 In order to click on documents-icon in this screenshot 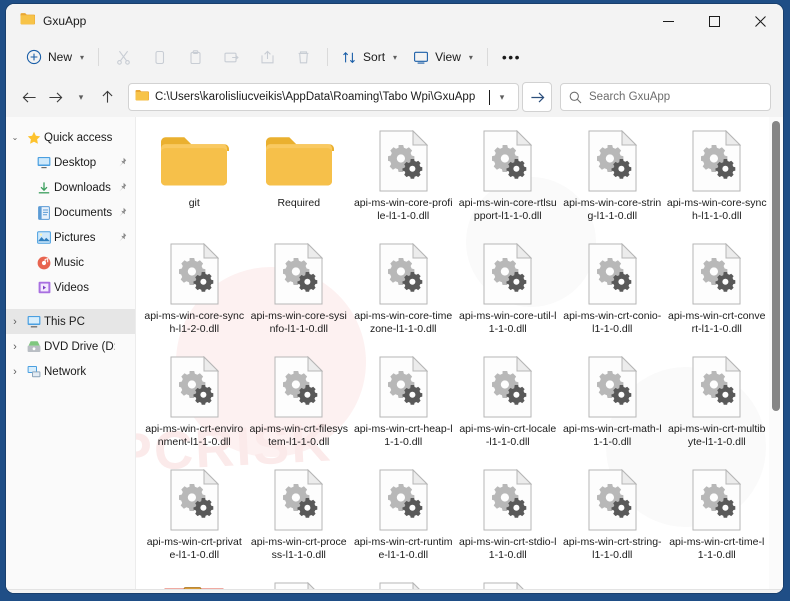, I will do `click(44, 212)`.